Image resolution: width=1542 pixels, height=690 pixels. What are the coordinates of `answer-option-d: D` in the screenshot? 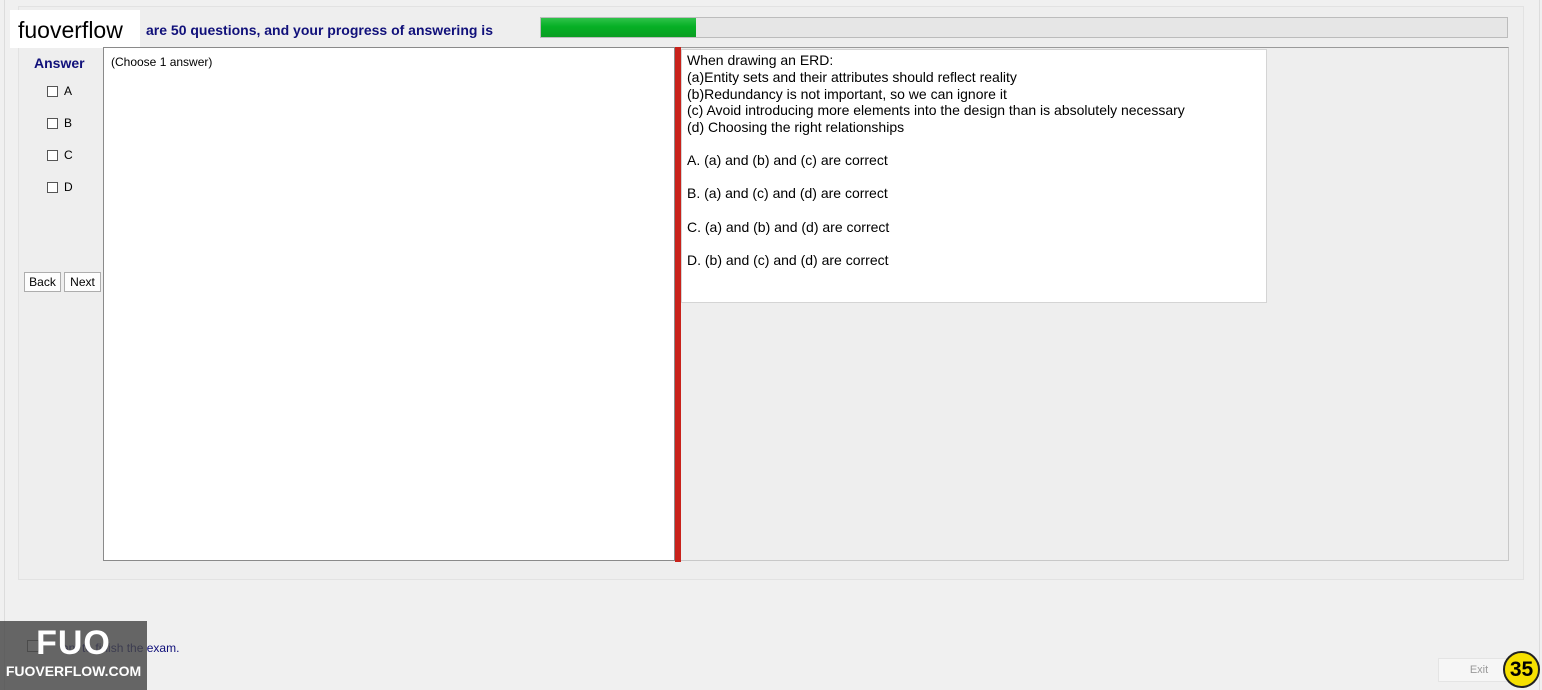 It's located at (60, 187).